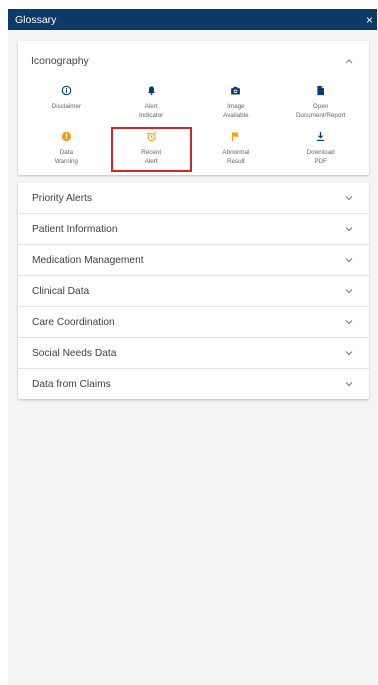 Image resolution: width=378 pixels, height=685 pixels. What do you see at coordinates (66, 162) in the screenshot?
I see `legend-item-label: Warning` at bounding box center [66, 162].